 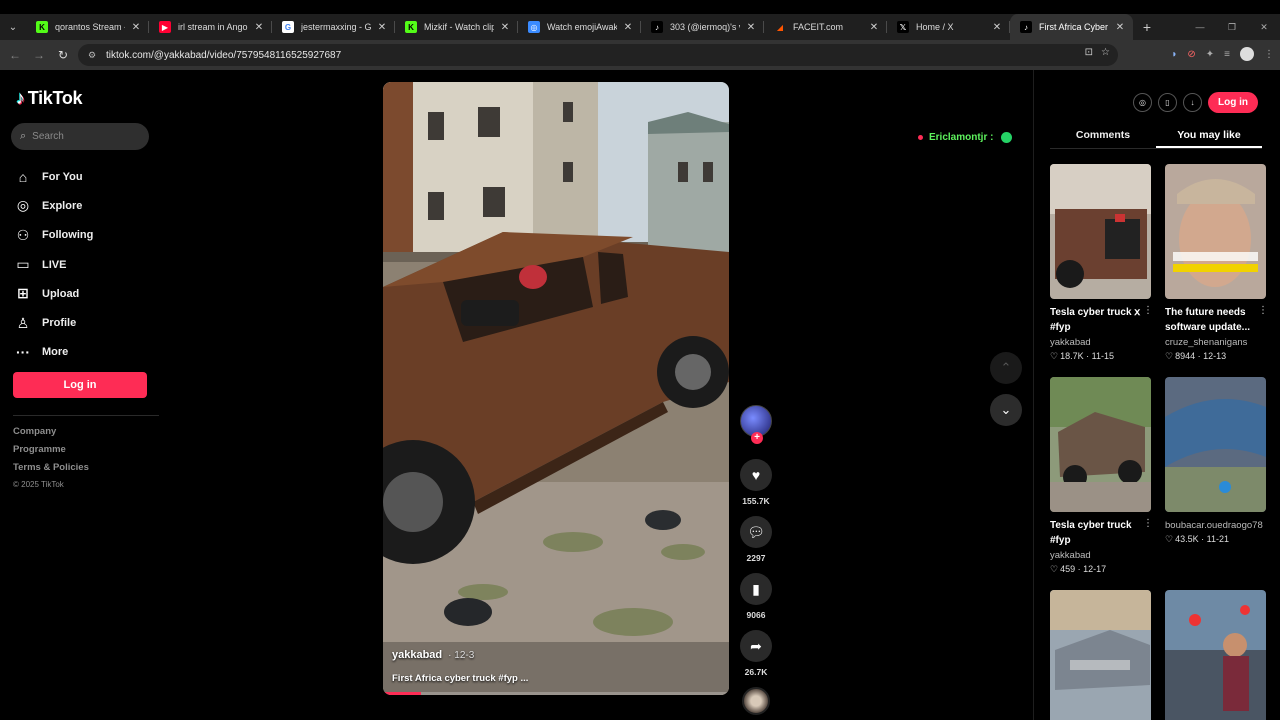 What do you see at coordinates (756, 646) in the screenshot?
I see `share-arrow-icon: ➦` at bounding box center [756, 646].